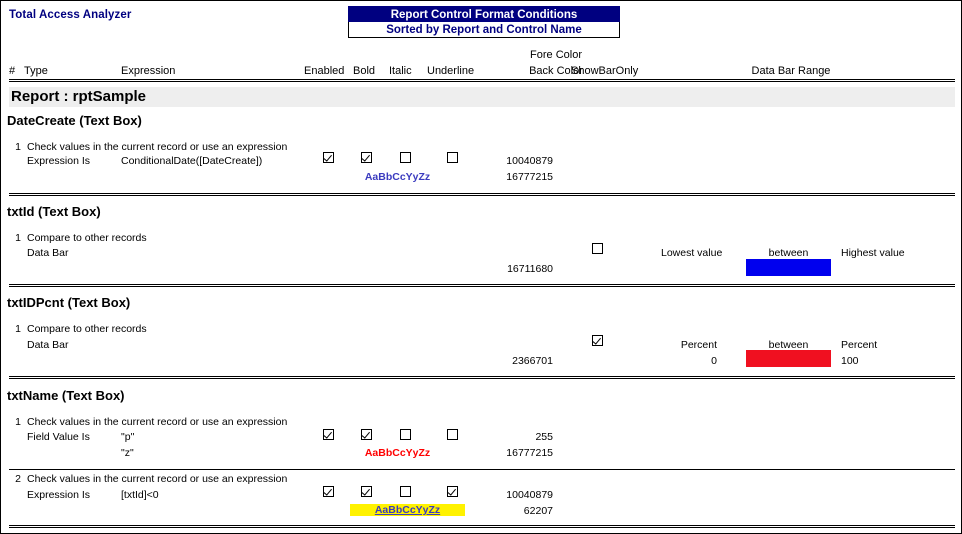 Image resolution: width=962 pixels, height=534 pixels. I want to click on column-header-bold: Bold, so click(364, 71).